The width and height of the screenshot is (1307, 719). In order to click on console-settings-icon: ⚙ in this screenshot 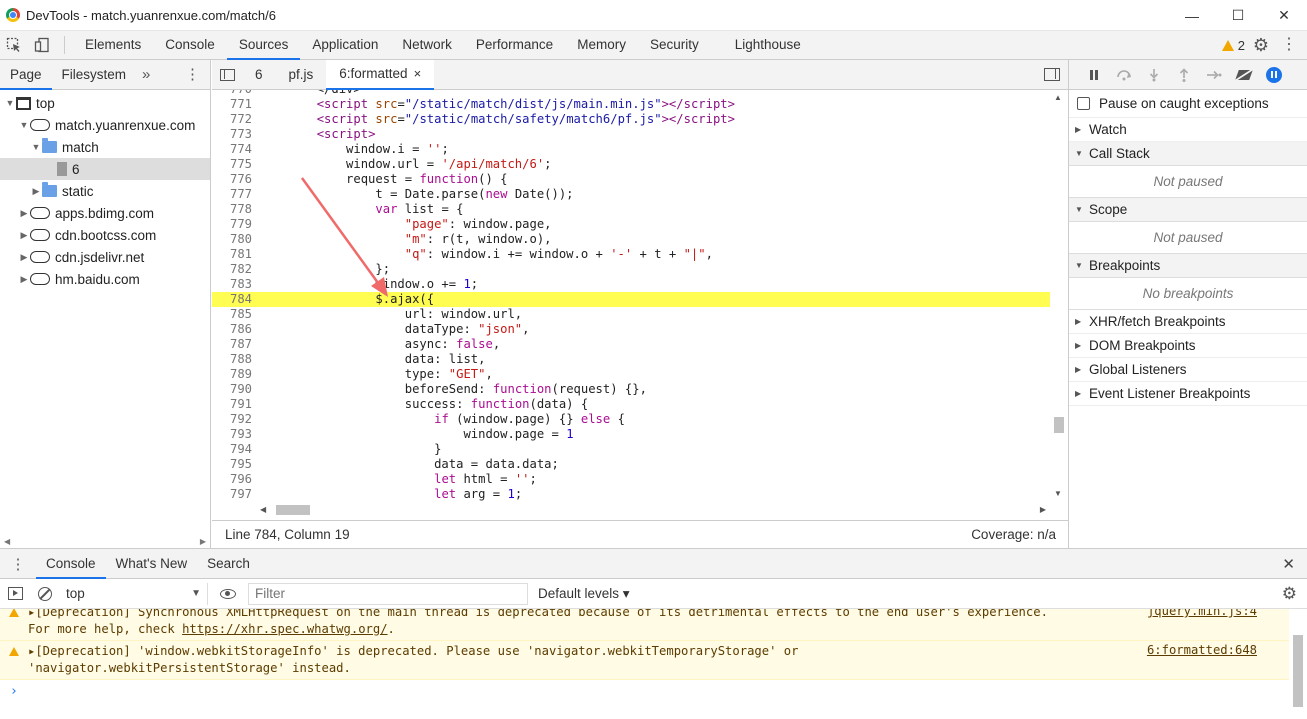, I will do `click(1289, 594)`.